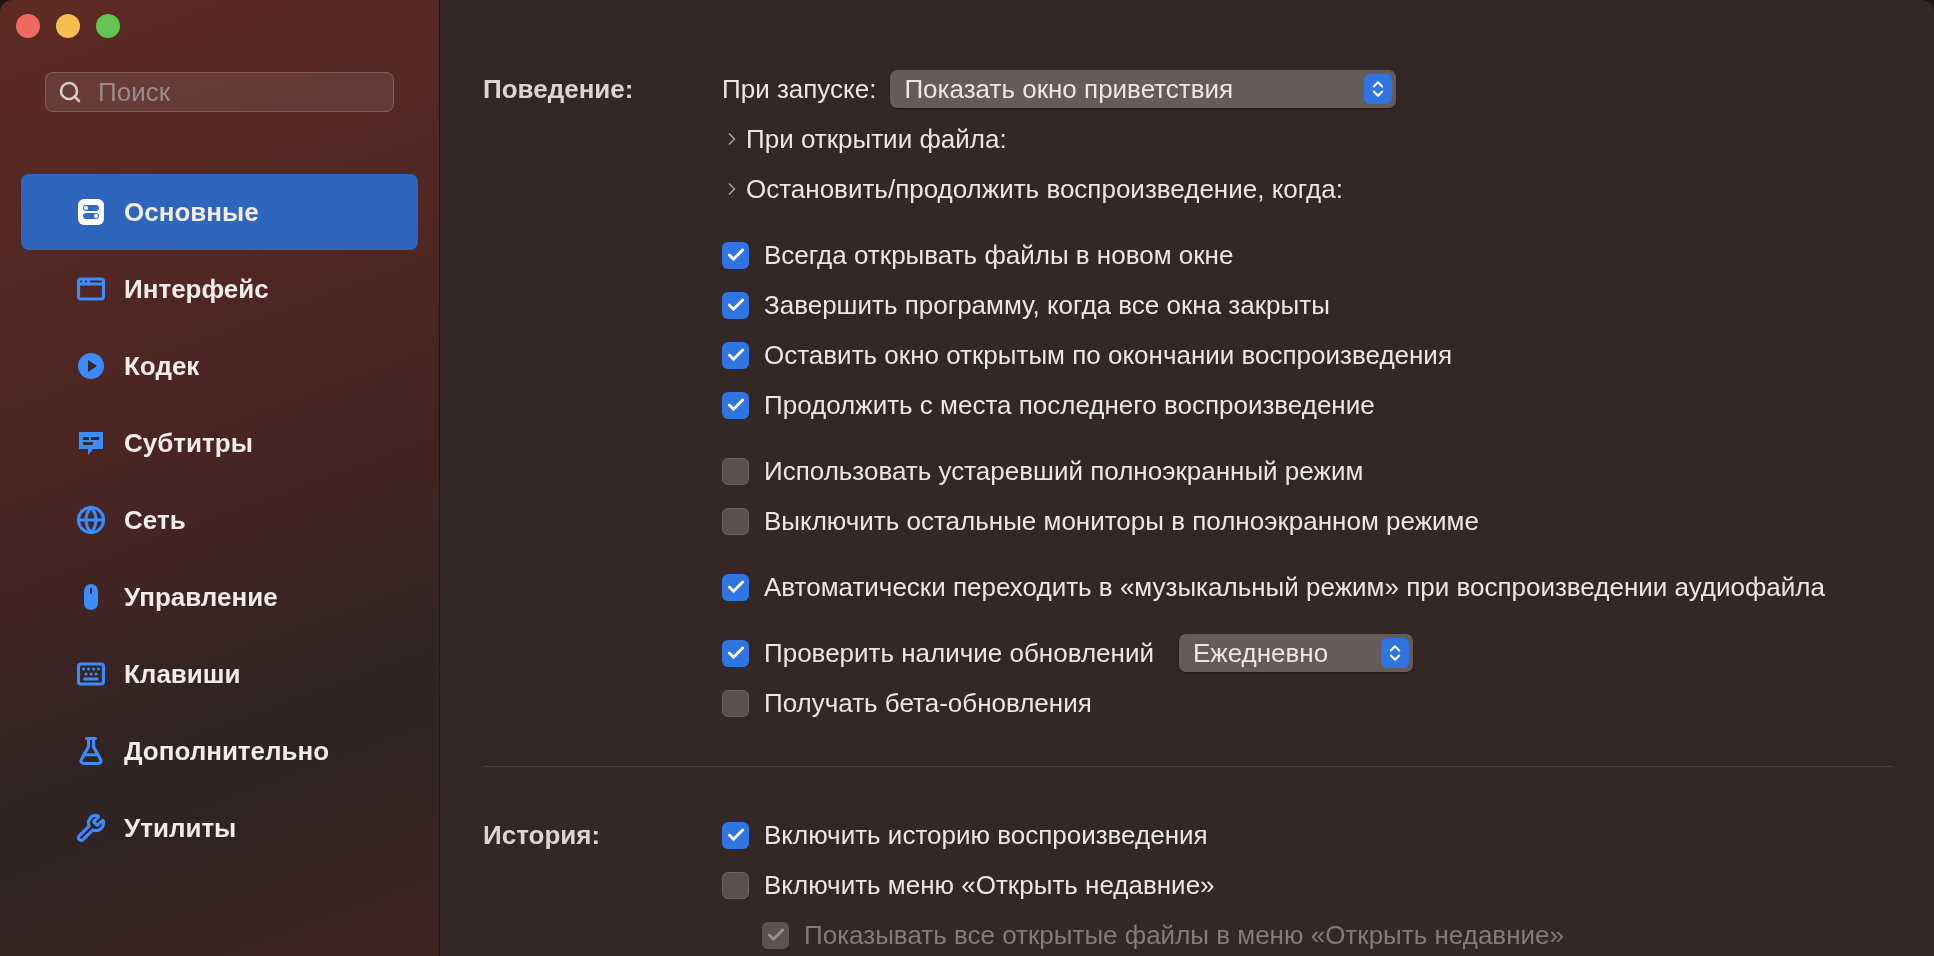 This screenshot has width=1934, height=956. I want to click on sidebar-item: Управление, so click(219, 597).